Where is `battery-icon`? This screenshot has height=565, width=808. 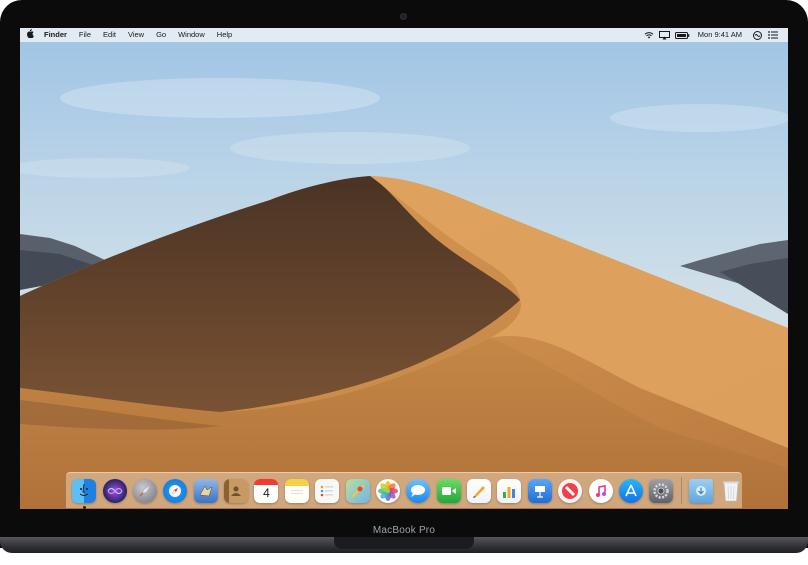 battery-icon is located at coordinates (683, 35).